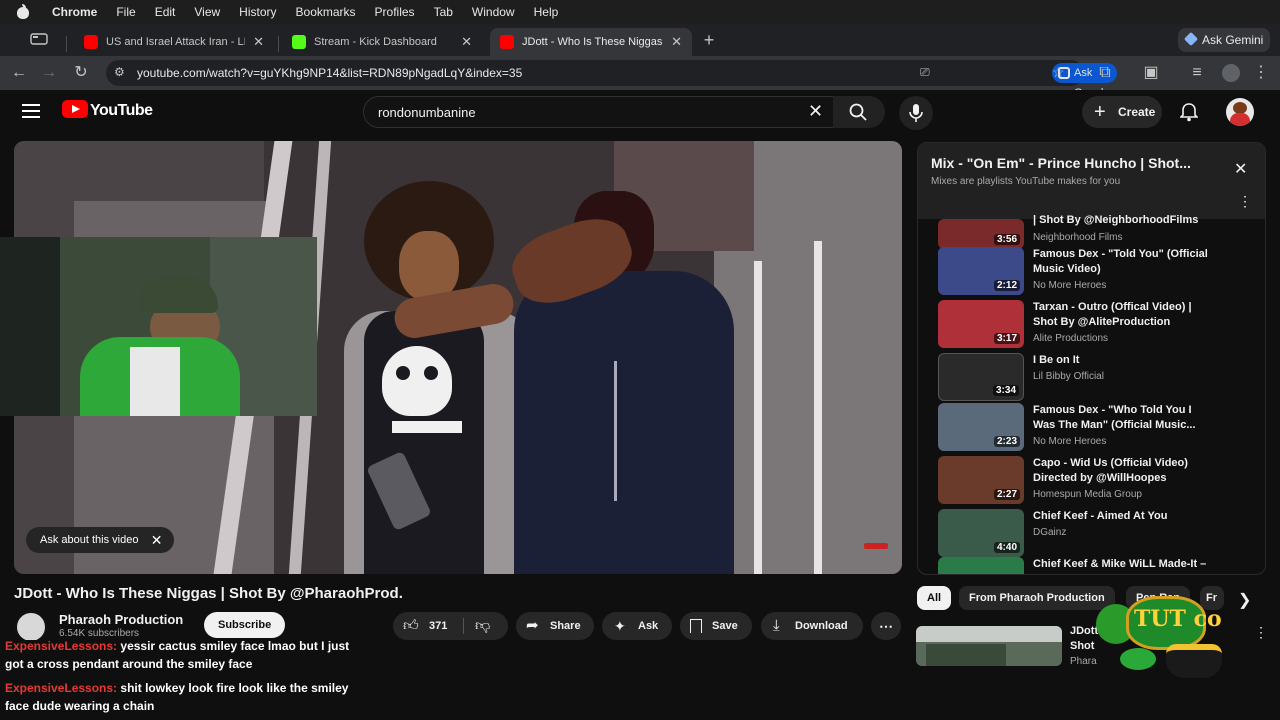 The image size is (1280, 720). I want to click on tab-us-israel-iran: US and Israel Attack Iran - LIVE ✕, so click(174, 42).